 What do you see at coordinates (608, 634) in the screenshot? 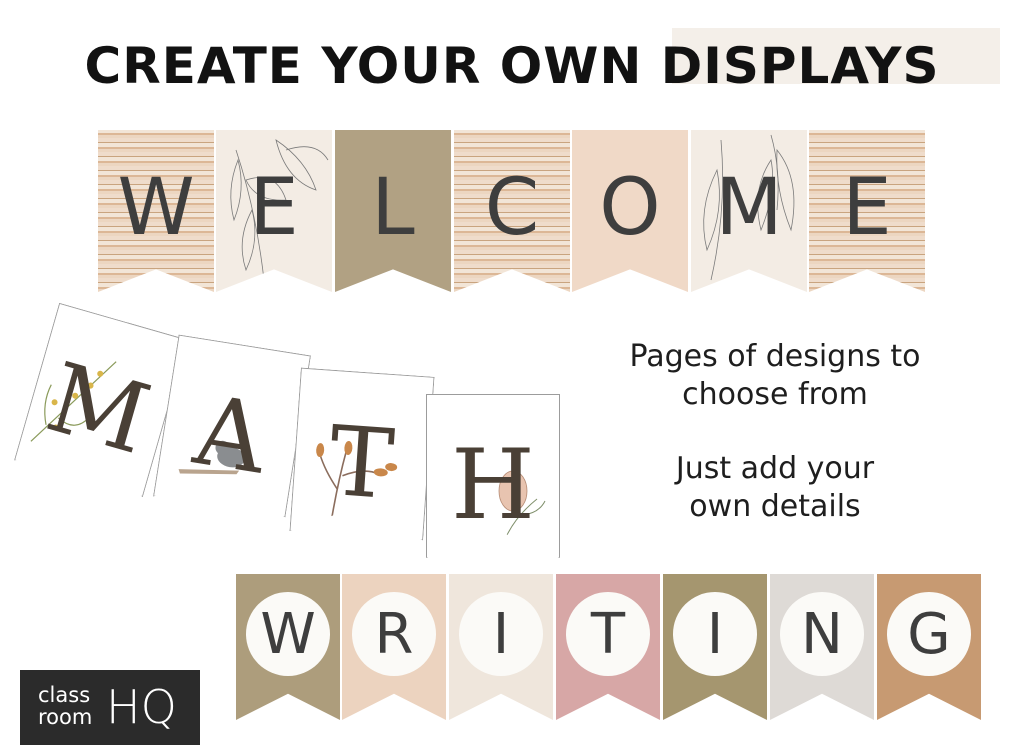
I see `writing-letter: T` at bounding box center [608, 634].